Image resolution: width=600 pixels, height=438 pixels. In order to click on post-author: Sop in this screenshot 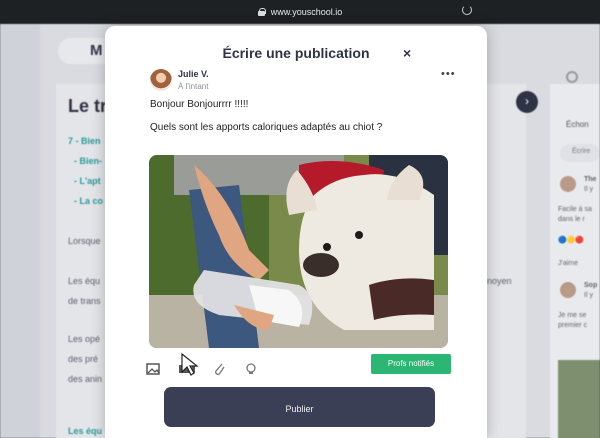, I will do `click(591, 285)`.